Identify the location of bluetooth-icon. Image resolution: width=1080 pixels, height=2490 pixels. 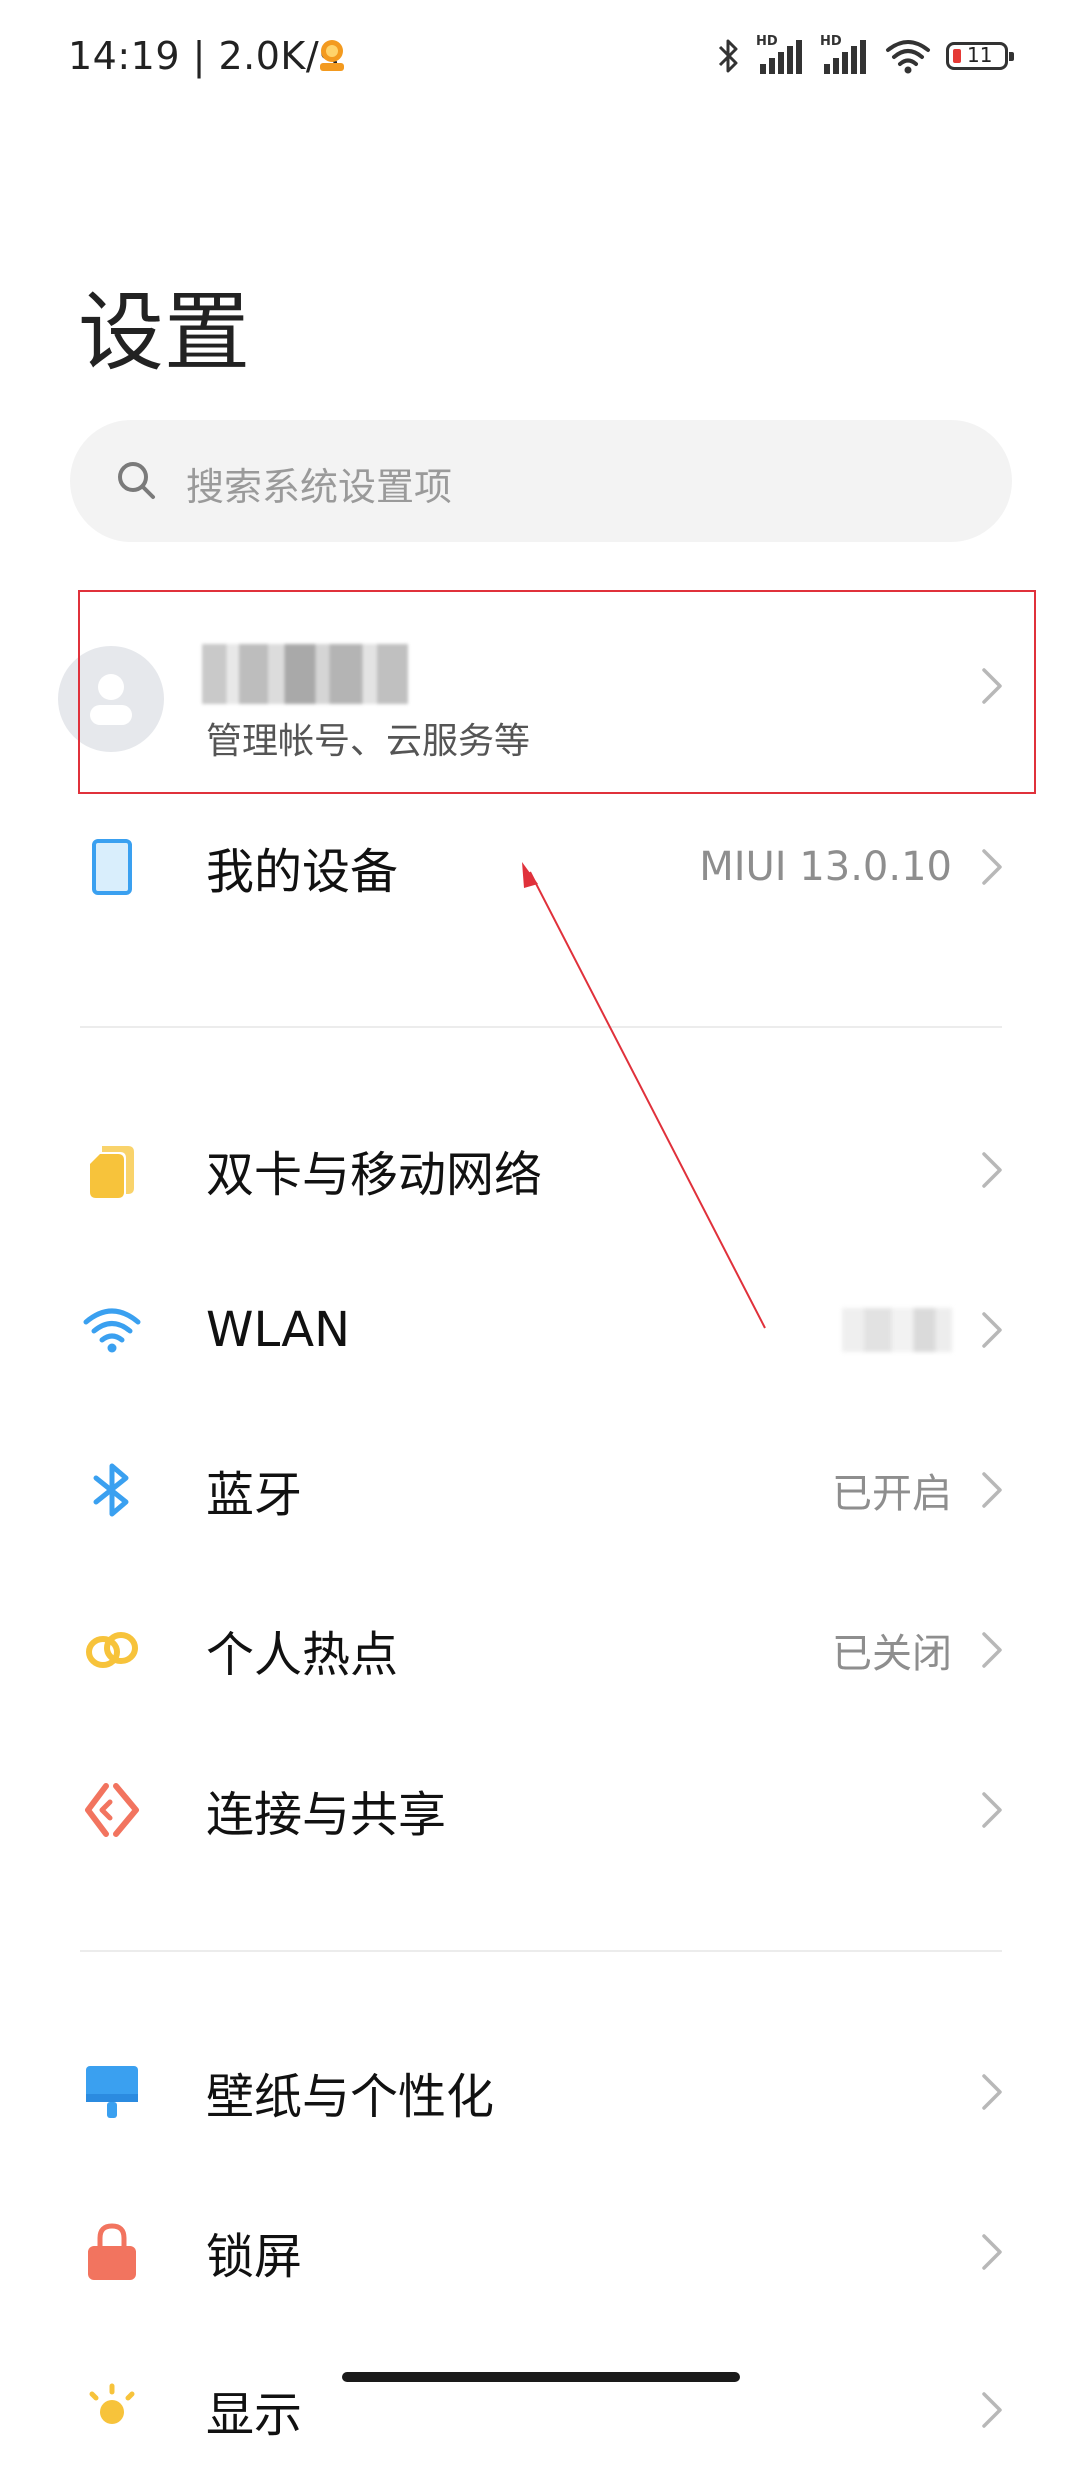
(111, 1490).